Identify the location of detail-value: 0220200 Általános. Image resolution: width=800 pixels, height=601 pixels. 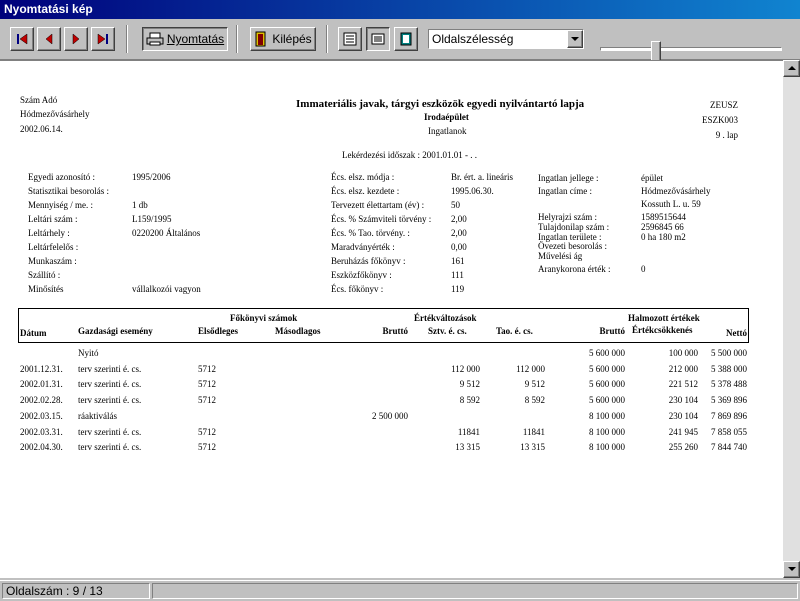
(166, 233).